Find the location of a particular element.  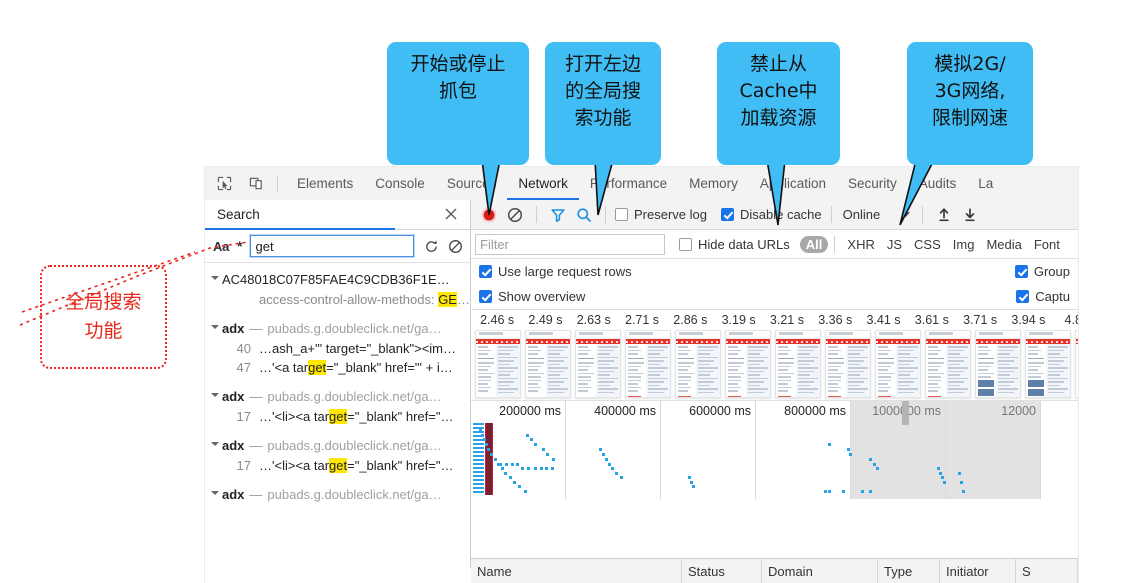

tab-audits: Audits is located at coordinates (938, 184).